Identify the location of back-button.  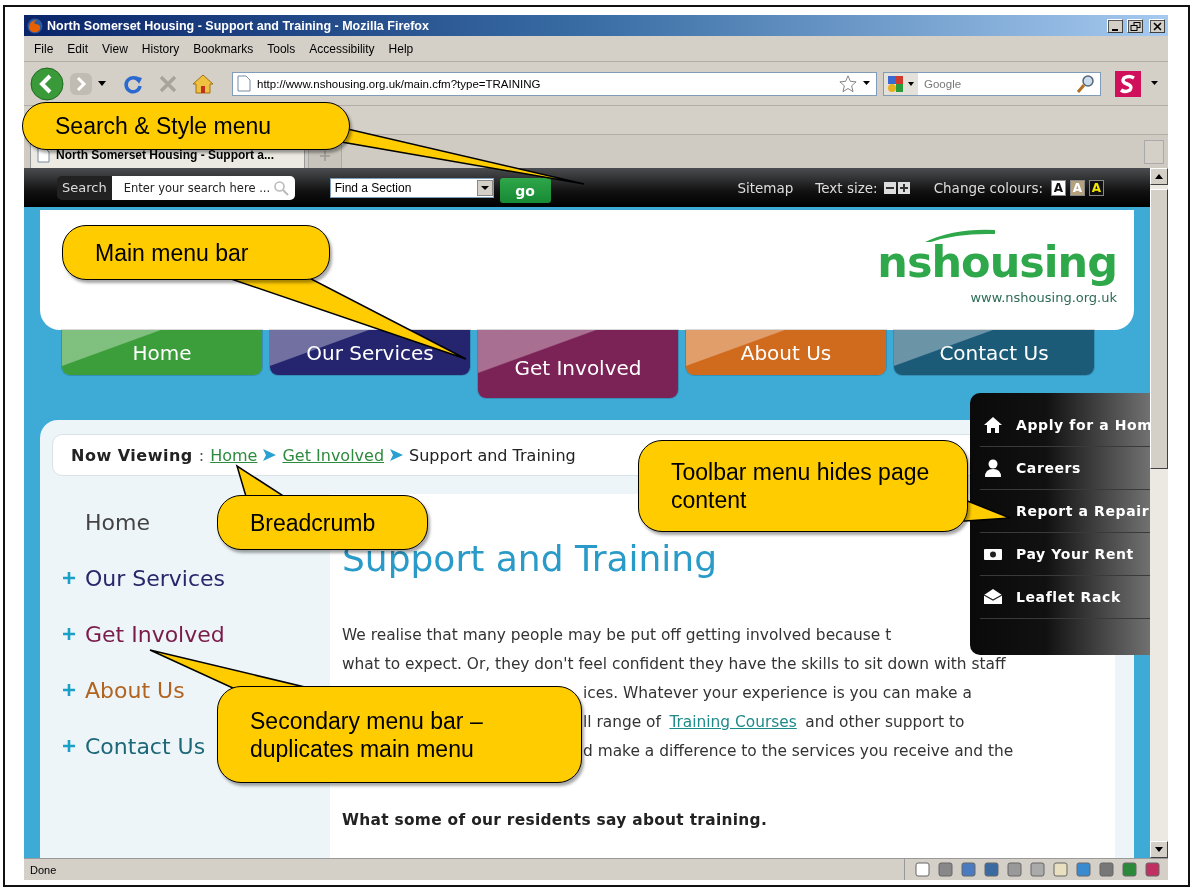
(47, 83).